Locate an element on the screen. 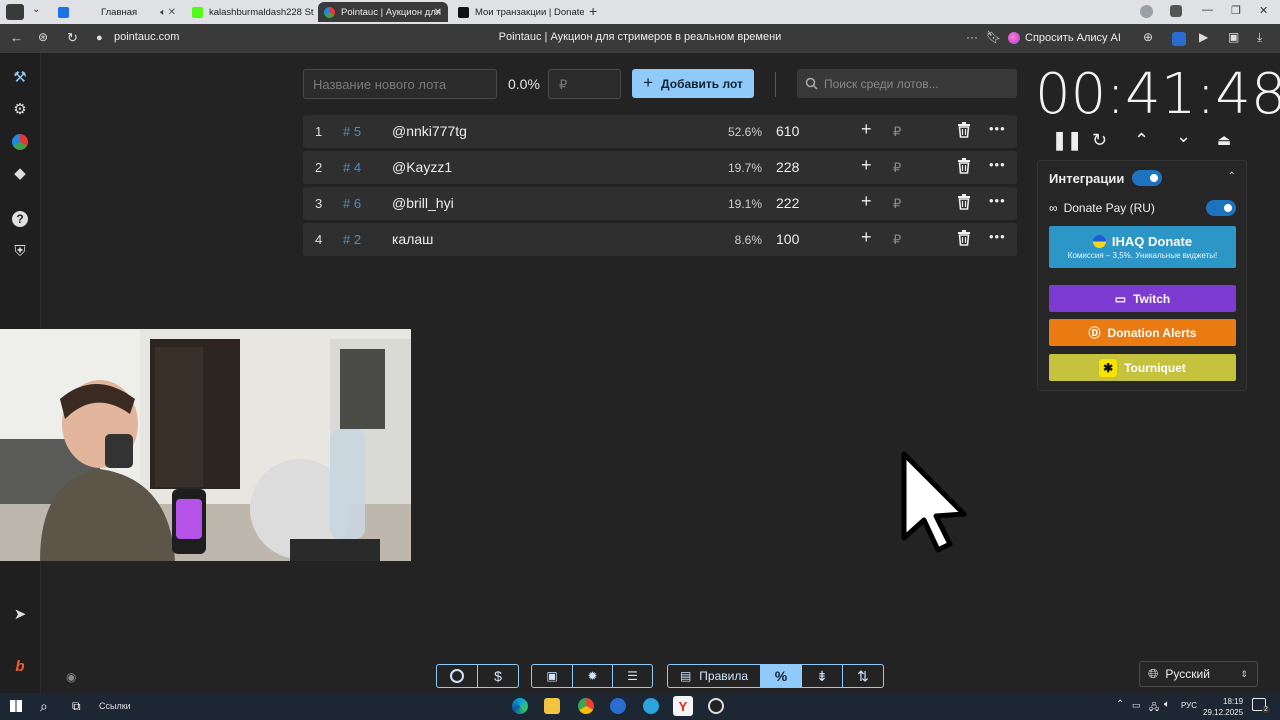 The width and height of the screenshot is (1280, 720). lot-amount: 610 is located at coordinates (787, 131).